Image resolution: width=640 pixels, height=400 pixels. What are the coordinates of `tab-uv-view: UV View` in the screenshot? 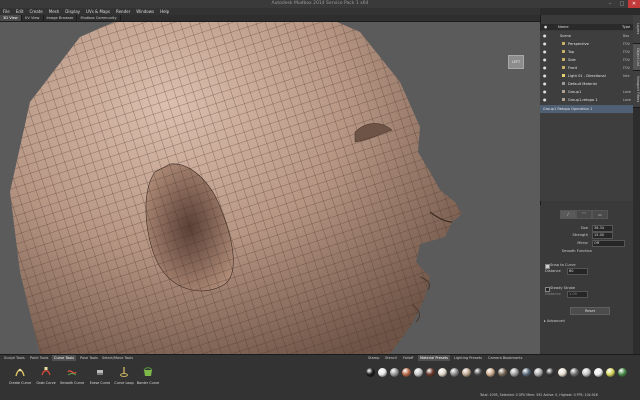 It's located at (33, 18).